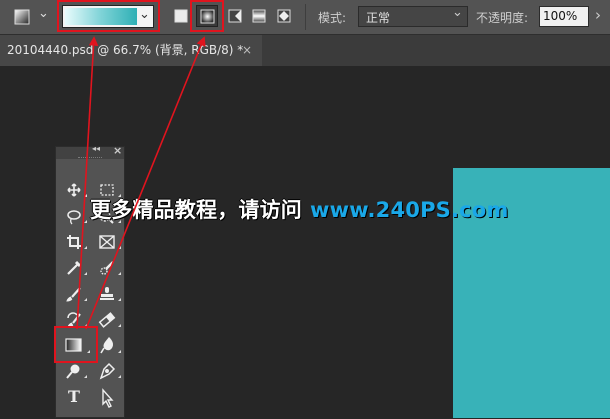 This screenshot has height=419, width=610. Describe the element at coordinates (74, 320) in the screenshot. I see `history-brush-tool-icon` at that location.